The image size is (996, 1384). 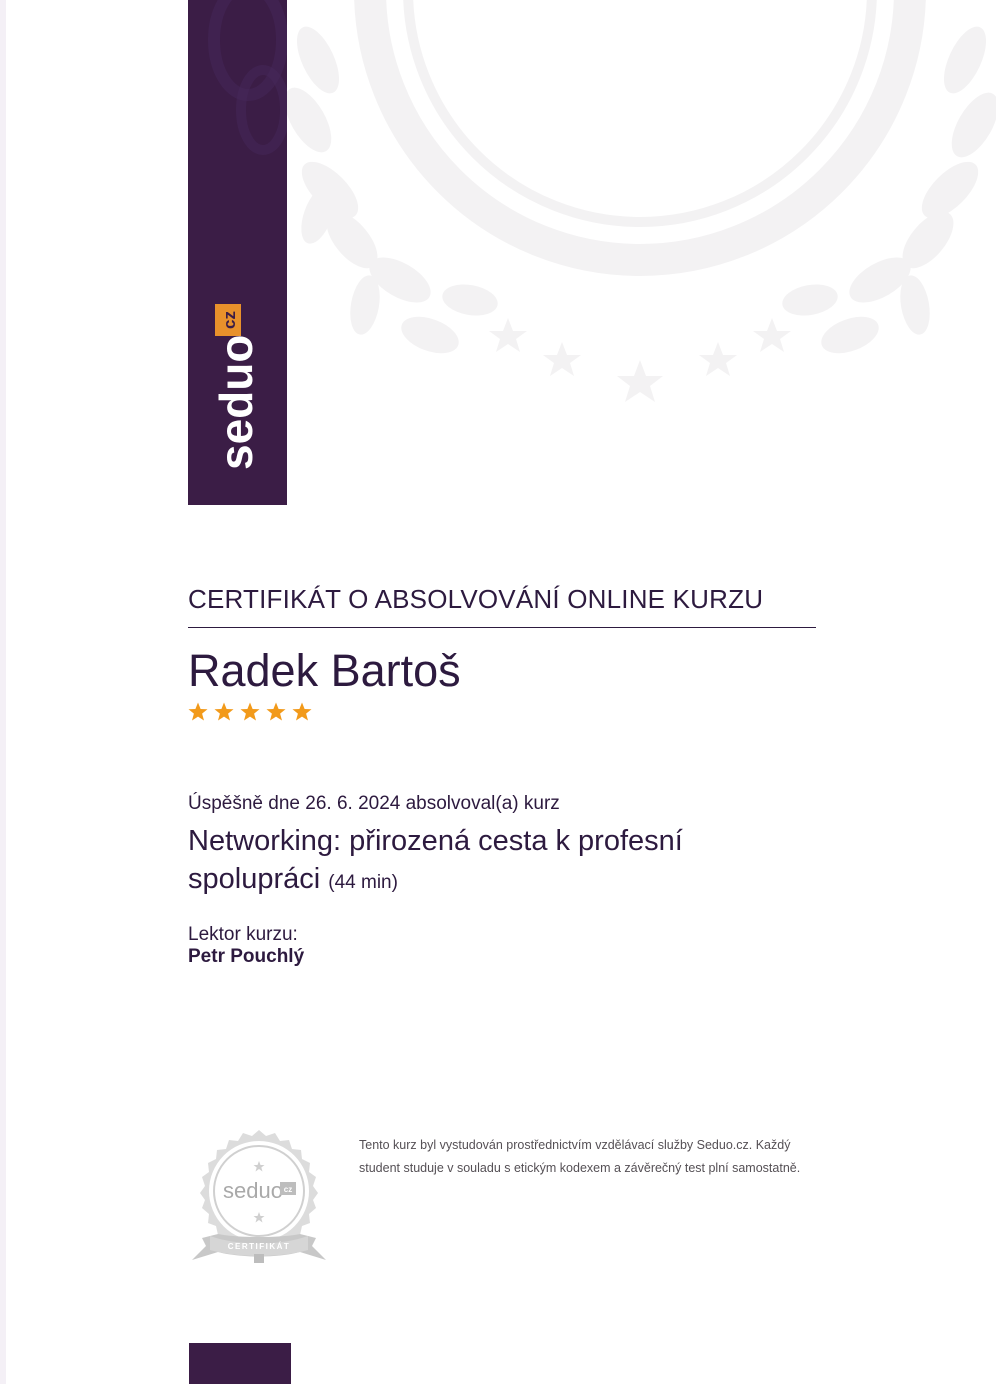 I want to click on brand-footer-block, so click(x=240, y=1363).